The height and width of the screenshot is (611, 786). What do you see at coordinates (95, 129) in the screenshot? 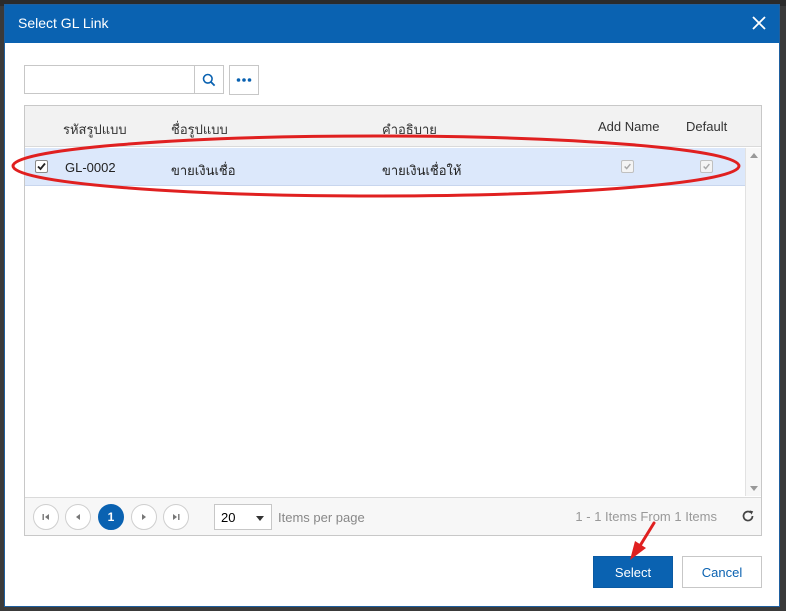
I see `column-header-code: รหัสรูปแบบ` at bounding box center [95, 129].